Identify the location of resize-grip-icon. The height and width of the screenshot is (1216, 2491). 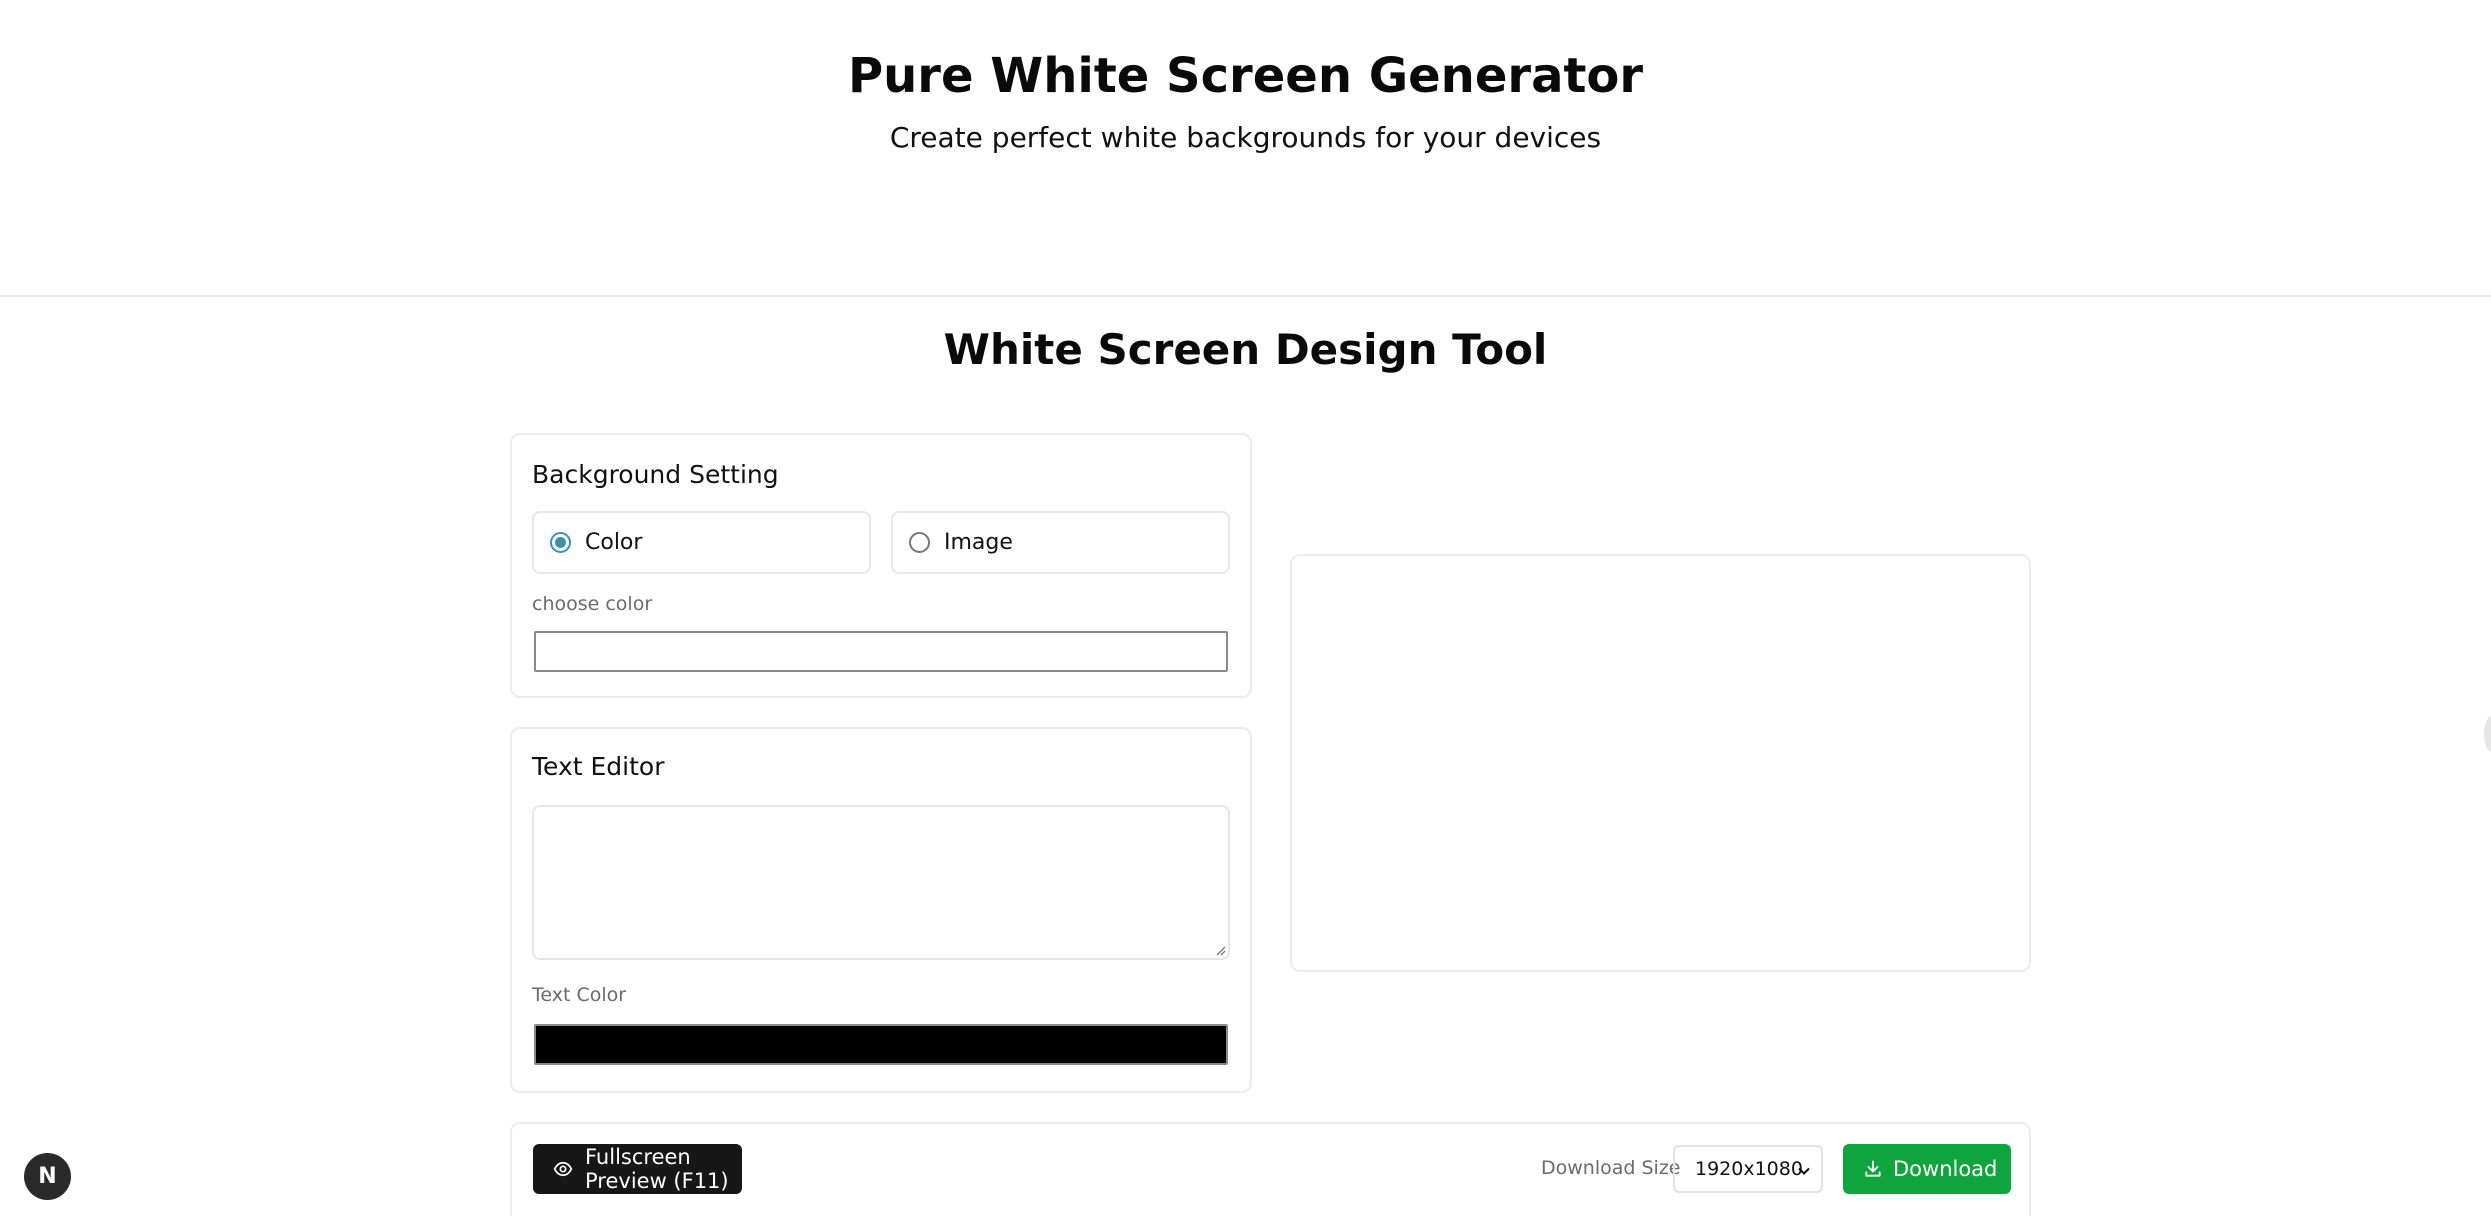
(1220, 950).